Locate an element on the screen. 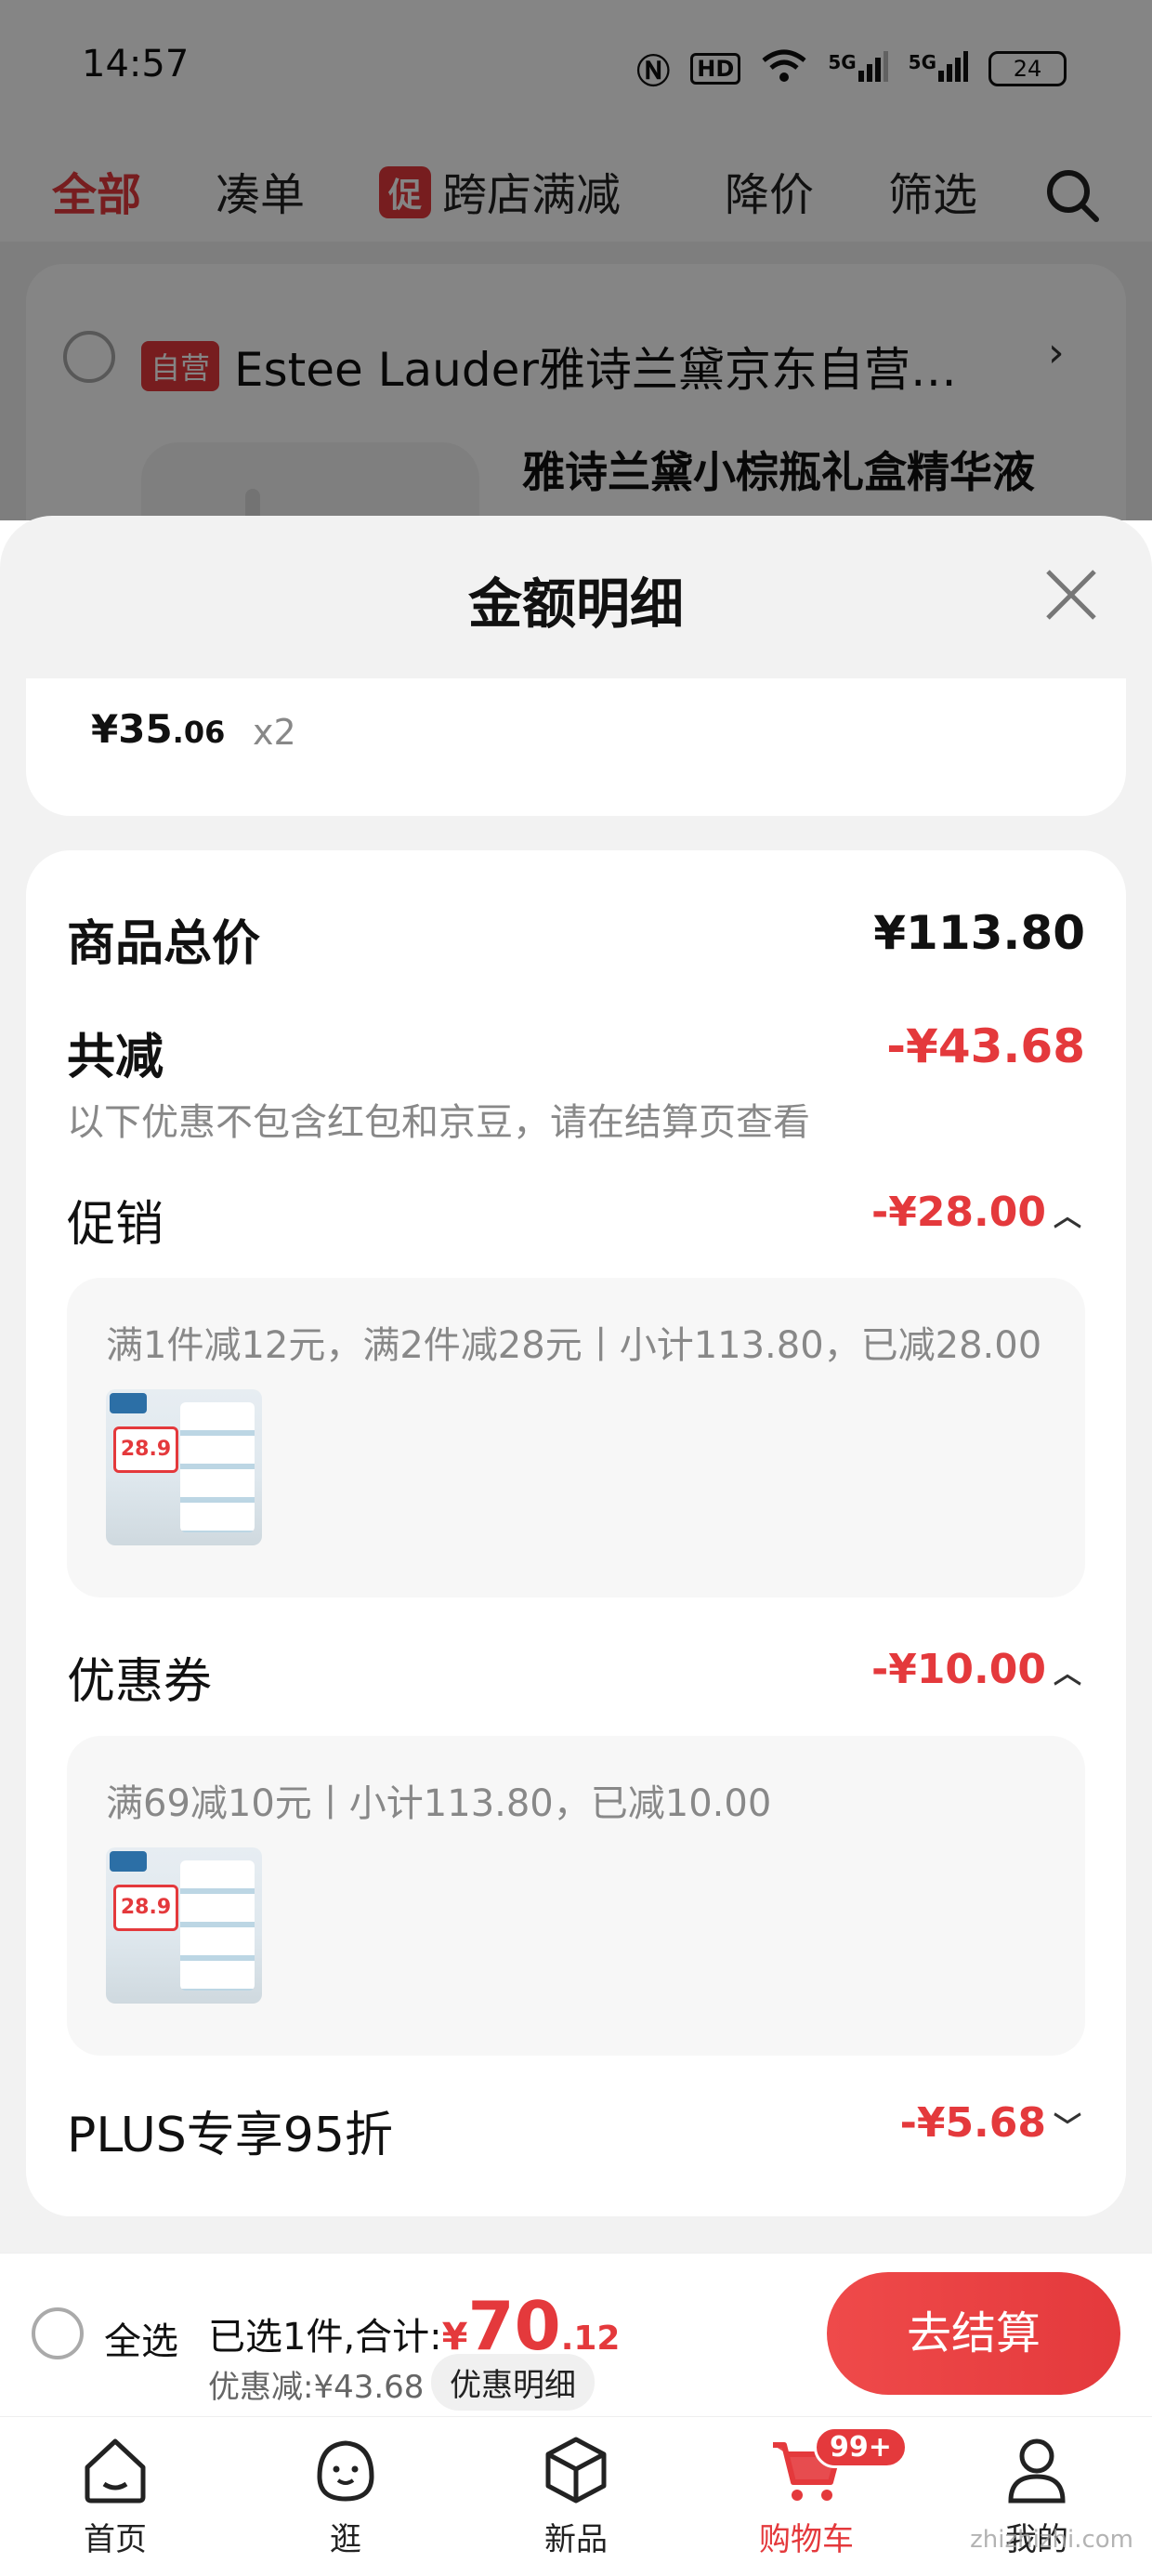  nav-home: 首页 is located at coordinates (115, 2494).